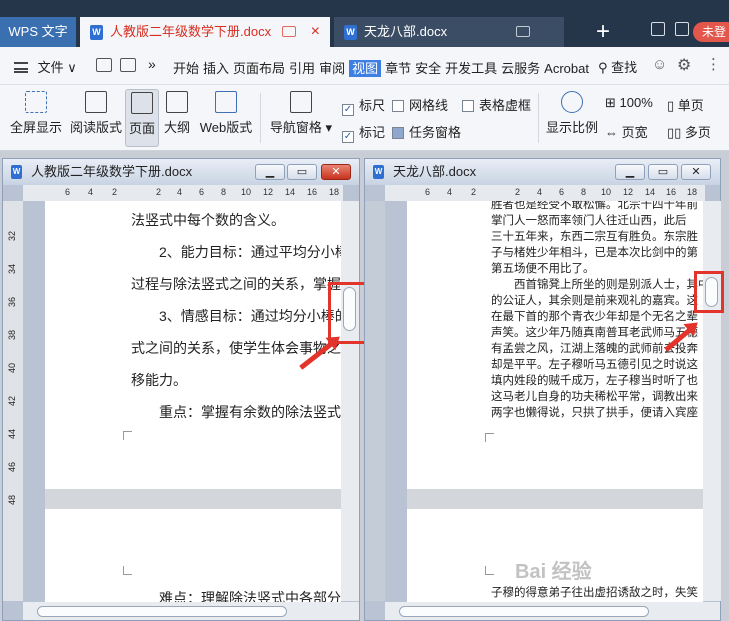 The image size is (729, 621). Describe the element at coordinates (152, 64) in the screenshot. I see `more-arrows-icon: »` at that location.